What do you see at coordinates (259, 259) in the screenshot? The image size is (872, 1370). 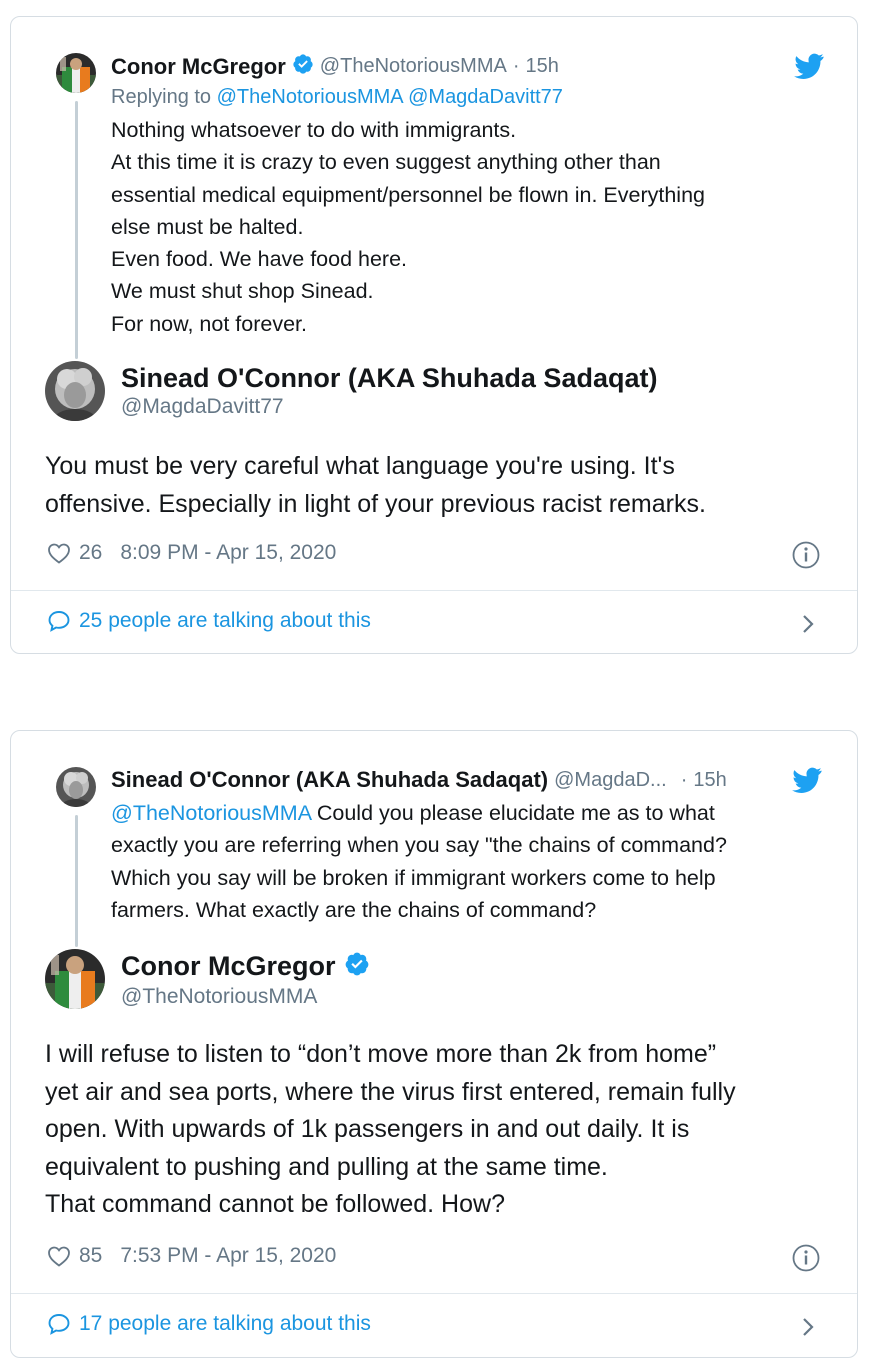 I see `text-line: Even food. We have food here.` at bounding box center [259, 259].